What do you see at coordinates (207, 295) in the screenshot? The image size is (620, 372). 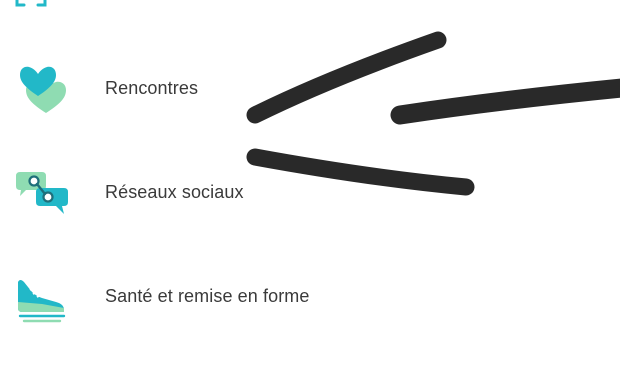 I see `category-label-sante-remise-en-forme: Santé et remise en forme` at bounding box center [207, 295].